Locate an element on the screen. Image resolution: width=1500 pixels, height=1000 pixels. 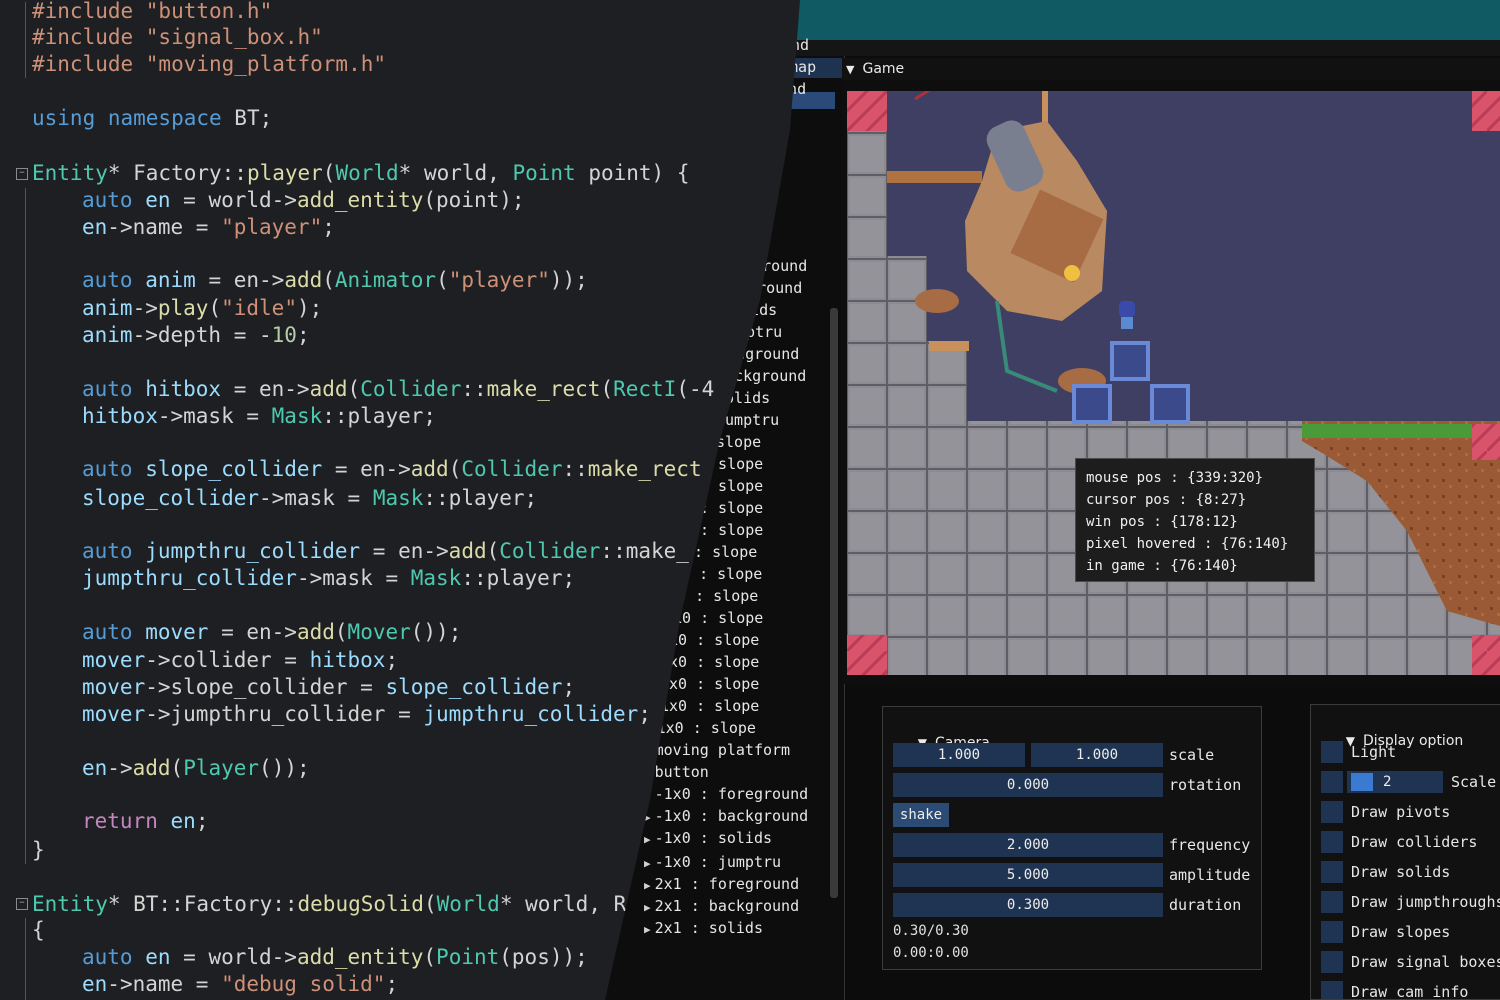
entity-list-item: ▶ -1x0 : jumptru is located at coordinates (712, 863).